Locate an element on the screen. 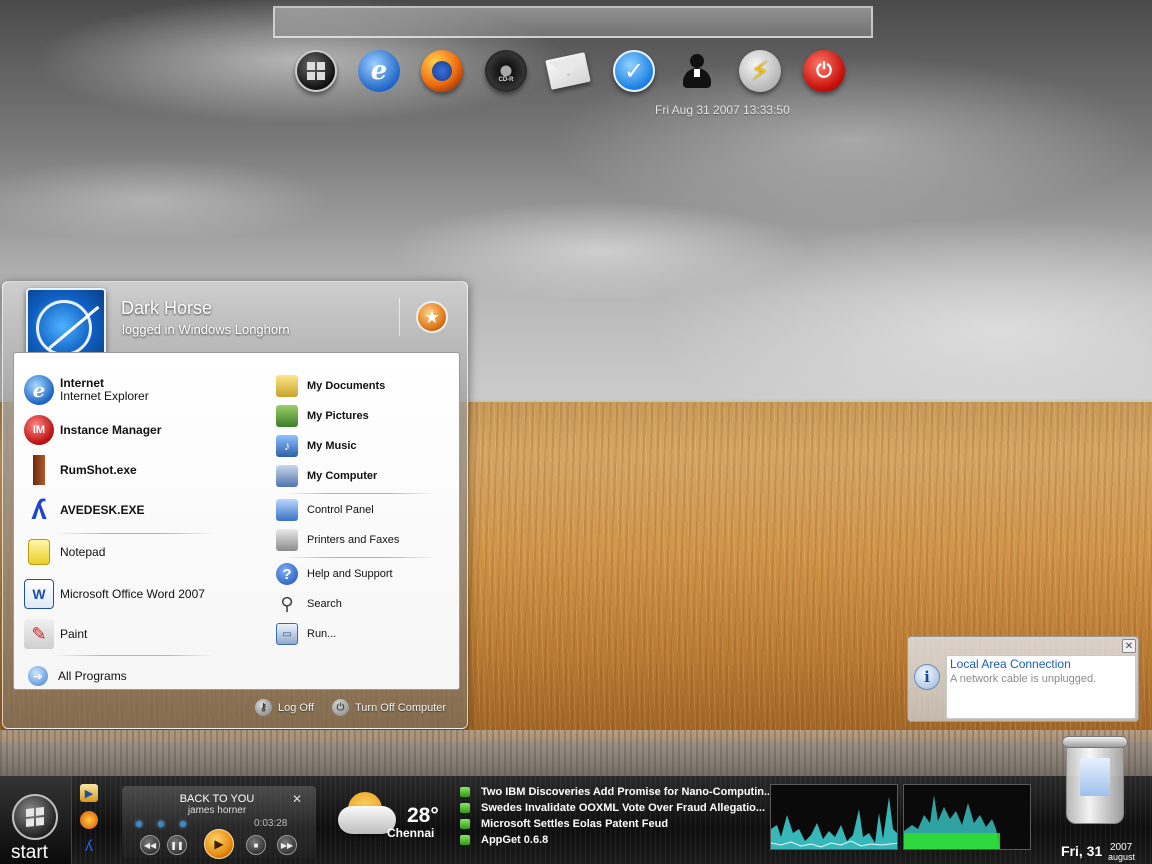 The height and width of the screenshot is (864, 1152). menu-item-label: Paint is located at coordinates (74, 633).